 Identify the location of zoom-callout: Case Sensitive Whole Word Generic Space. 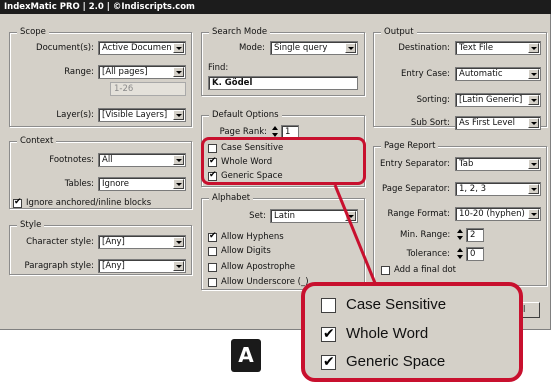
(412, 332).